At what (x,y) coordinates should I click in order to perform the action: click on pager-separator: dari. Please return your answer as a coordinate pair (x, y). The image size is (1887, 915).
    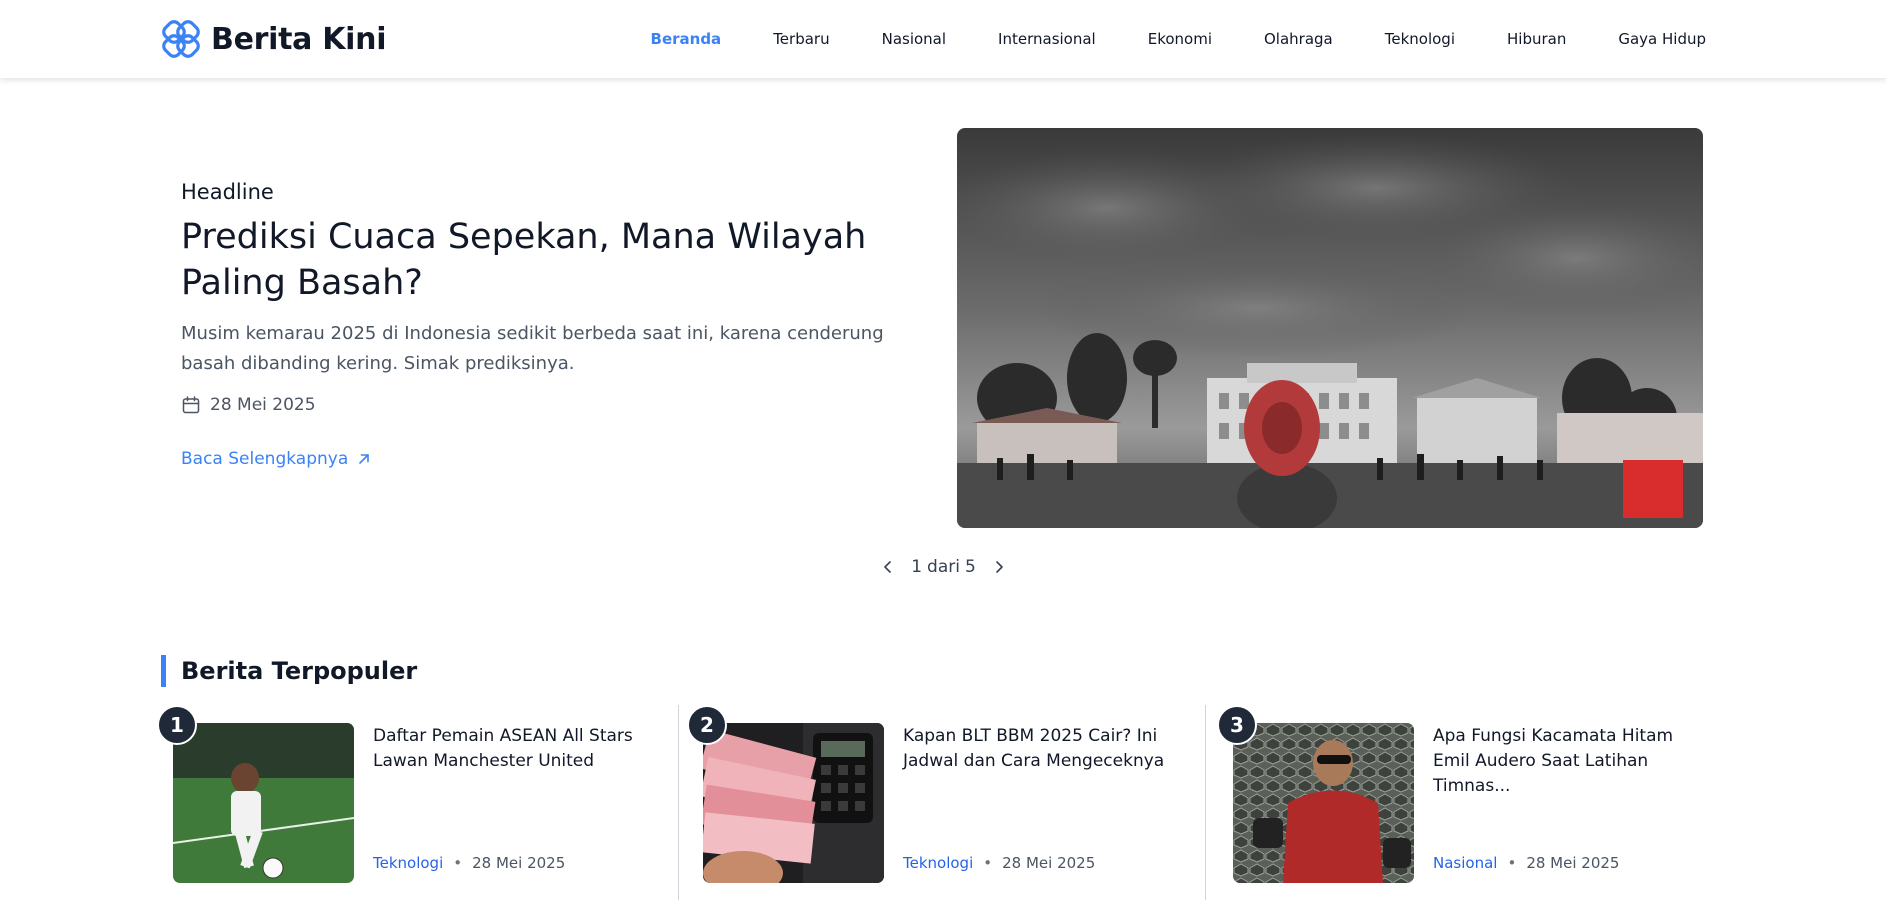
    Looking at the image, I should click on (943, 567).